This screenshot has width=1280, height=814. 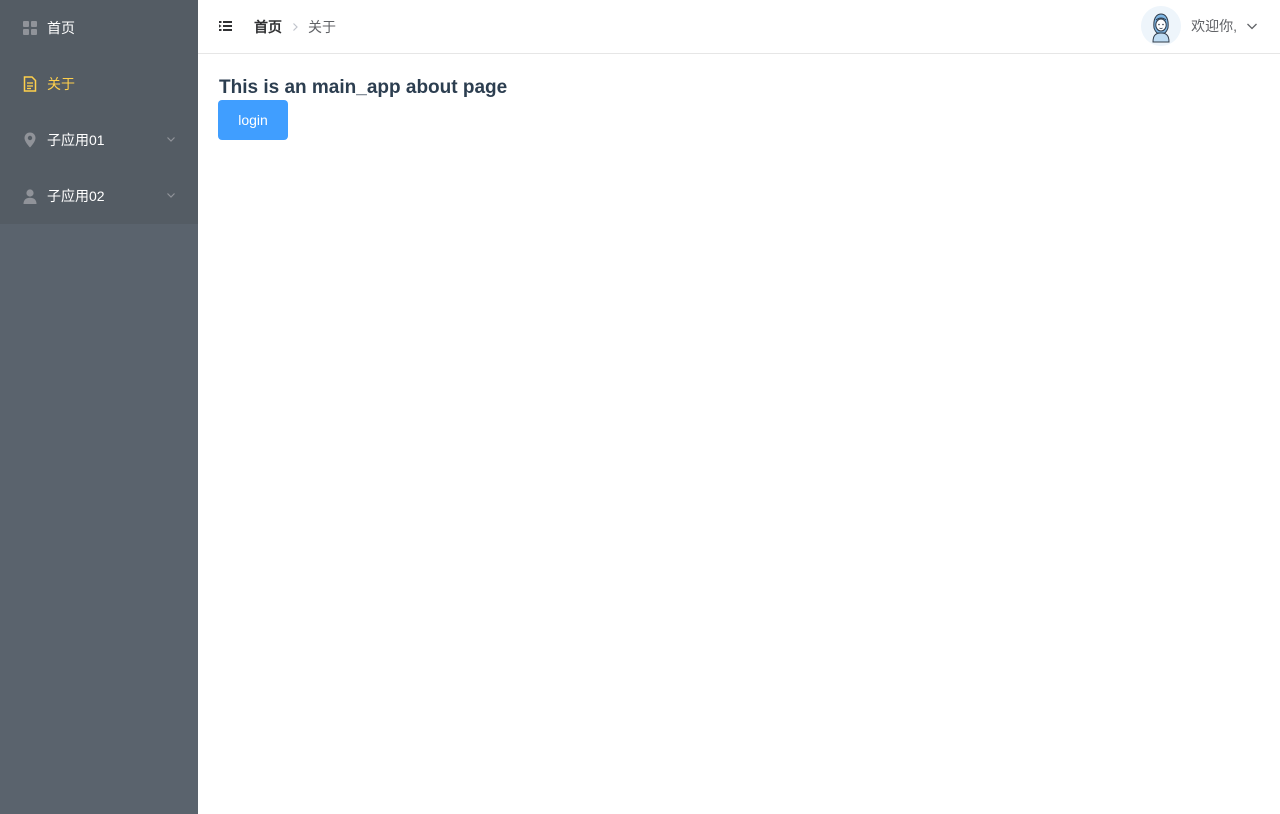 What do you see at coordinates (76, 196) in the screenshot?
I see `sidebar-item-label: 子应用02` at bounding box center [76, 196].